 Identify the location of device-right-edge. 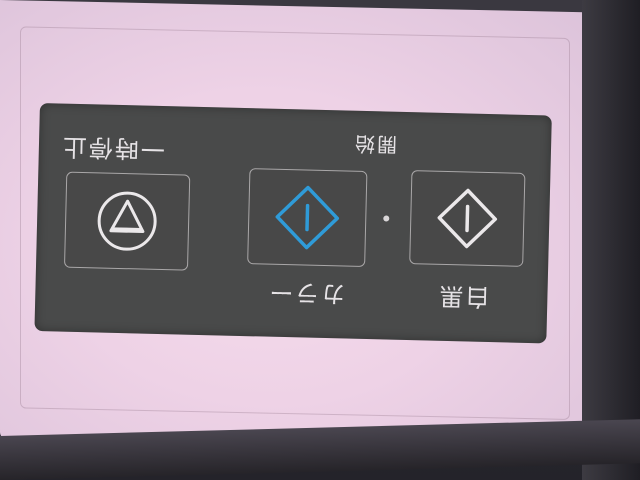
(611, 240).